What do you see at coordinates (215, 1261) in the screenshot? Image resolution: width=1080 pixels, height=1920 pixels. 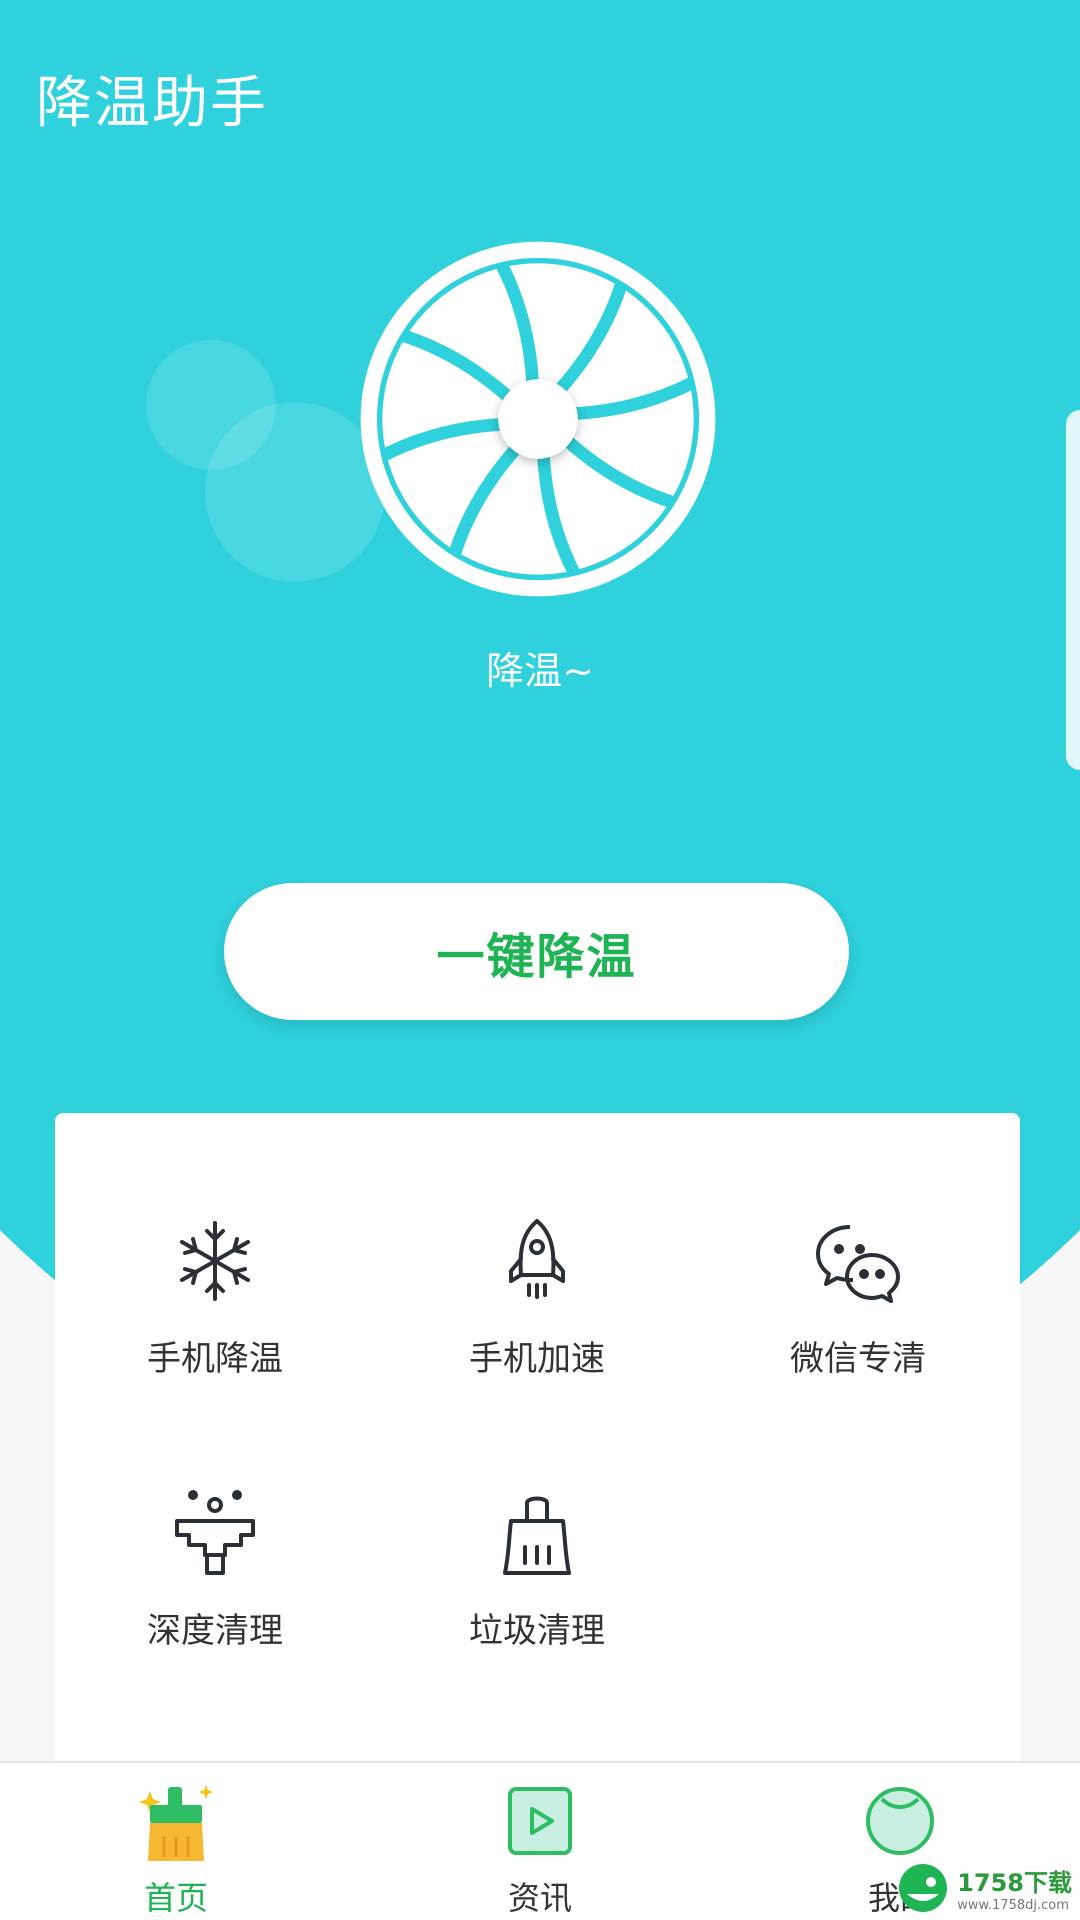 I see `snowflake-icon` at bounding box center [215, 1261].